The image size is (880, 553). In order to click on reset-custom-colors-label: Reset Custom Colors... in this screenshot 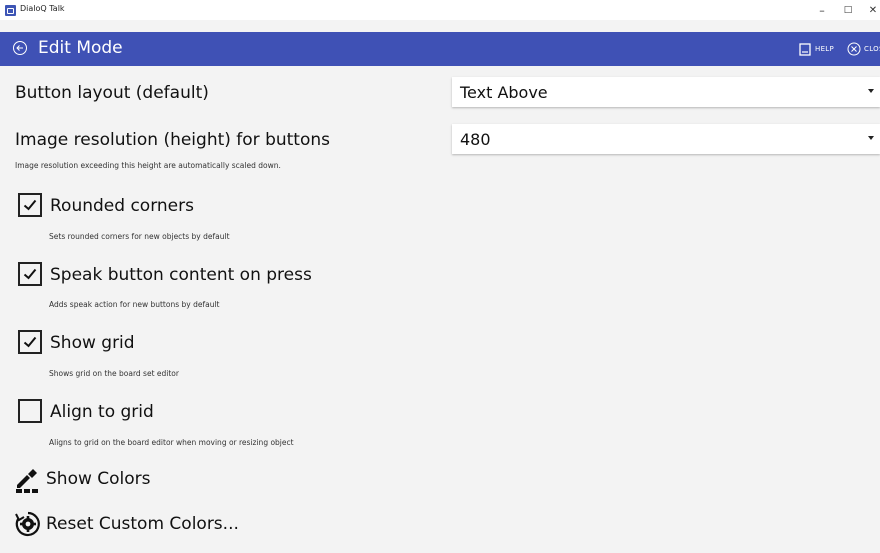, I will do `click(142, 524)`.